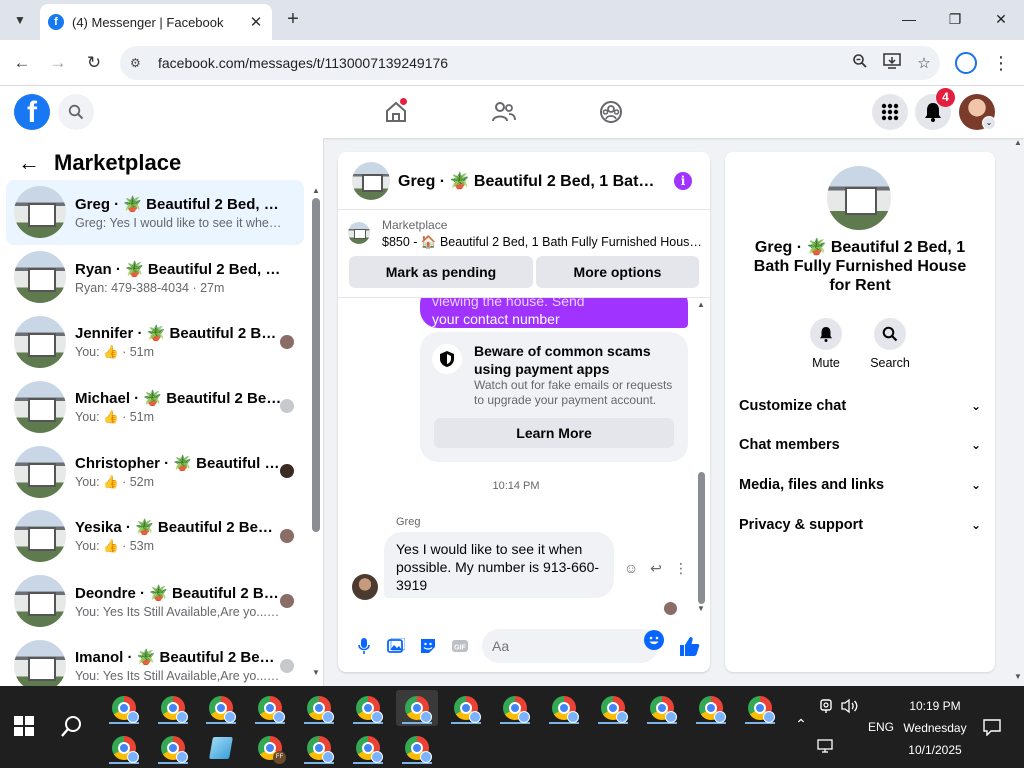  What do you see at coordinates (935, 706) in the screenshot?
I see `clock-time: 10:19 PM` at bounding box center [935, 706].